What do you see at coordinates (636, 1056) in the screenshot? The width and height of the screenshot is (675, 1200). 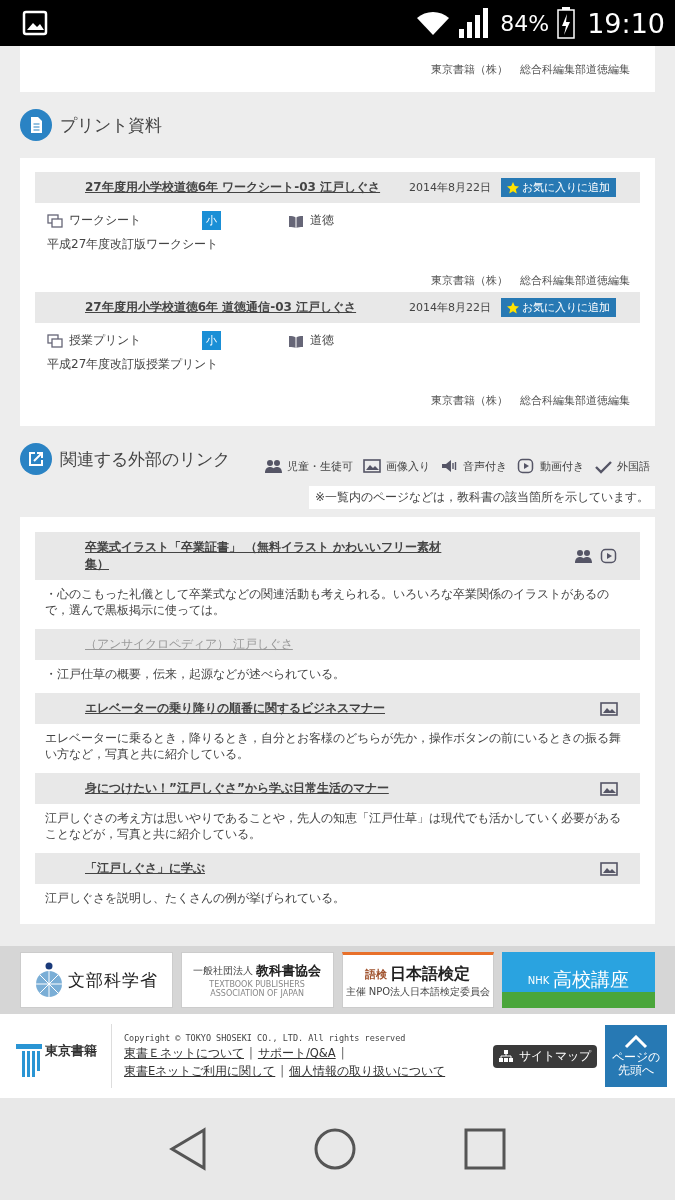 I see `page-top-button: ページの先頭へ` at bounding box center [636, 1056].